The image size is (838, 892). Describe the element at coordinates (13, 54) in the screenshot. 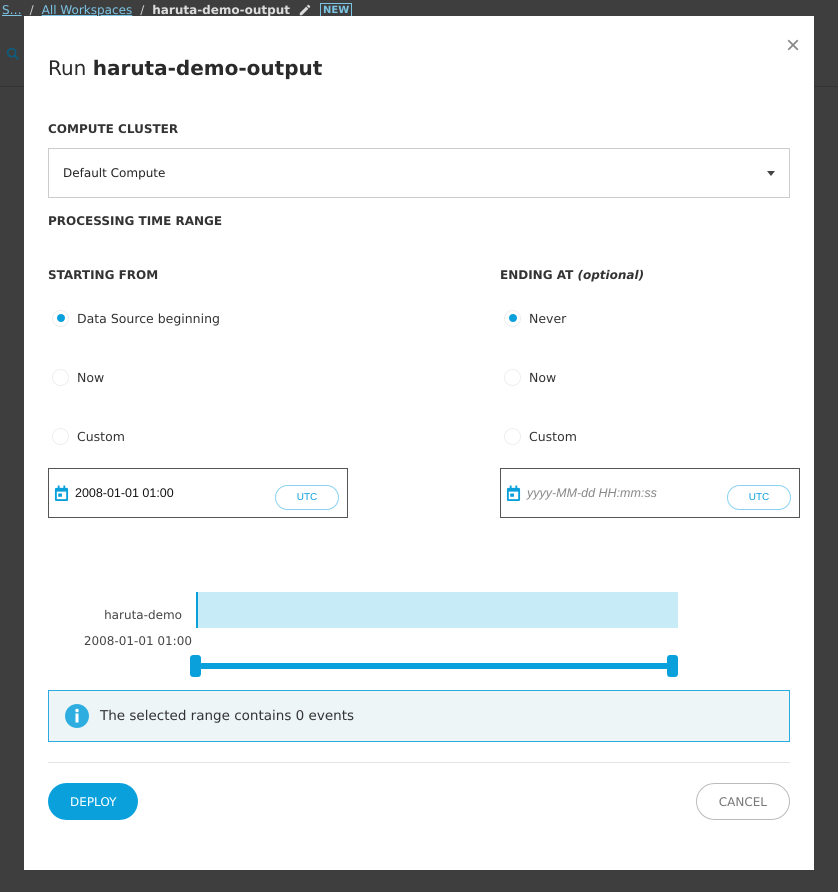

I see `search-icon` at that location.